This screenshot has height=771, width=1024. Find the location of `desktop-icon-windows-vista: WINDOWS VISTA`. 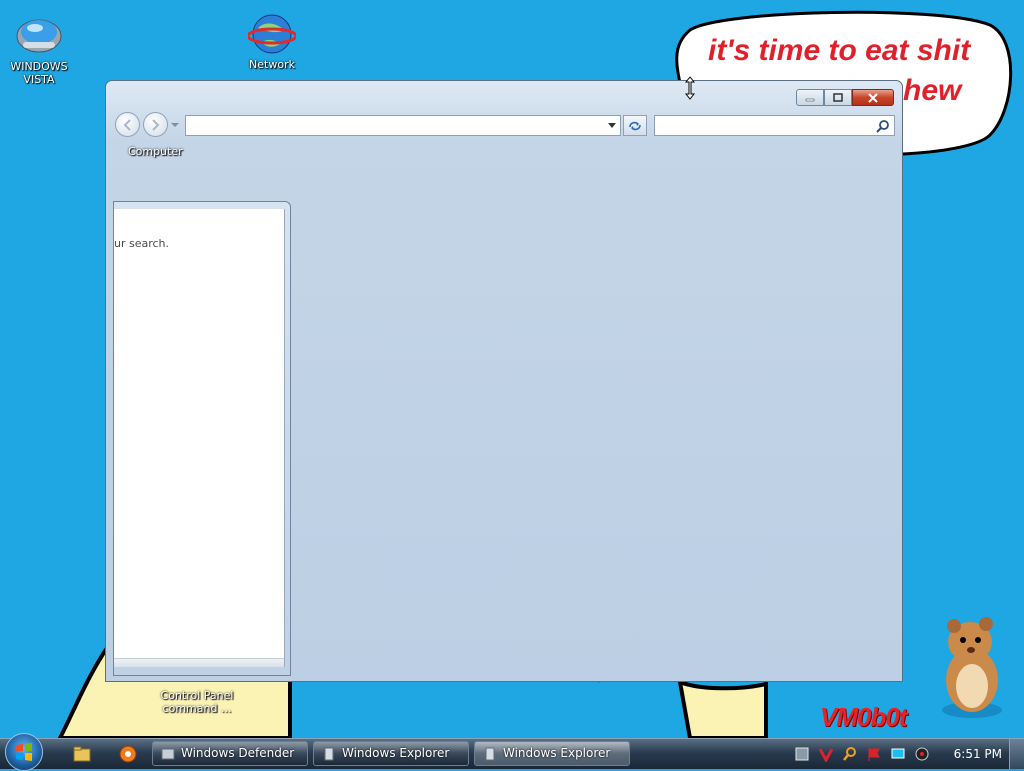

desktop-icon-windows-vista: WINDOWS VISTA is located at coordinates (39, 49).